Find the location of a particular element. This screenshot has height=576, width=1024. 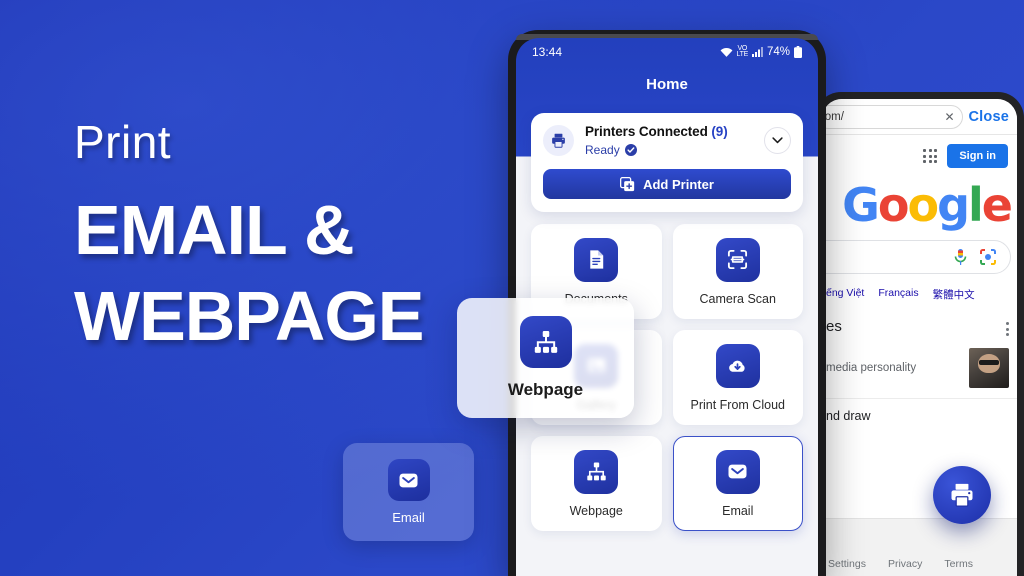

printers-count: (9) is located at coordinates (719, 131).